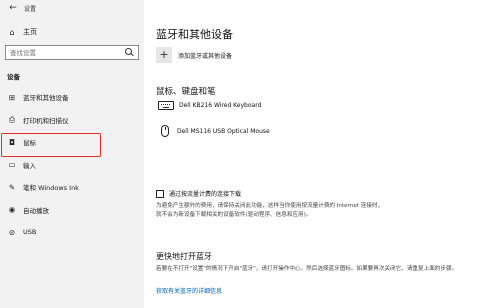 The width and height of the screenshot is (500, 308). What do you see at coordinates (165, 131) in the screenshot?
I see `mouse-icon` at bounding box center [165, 131].